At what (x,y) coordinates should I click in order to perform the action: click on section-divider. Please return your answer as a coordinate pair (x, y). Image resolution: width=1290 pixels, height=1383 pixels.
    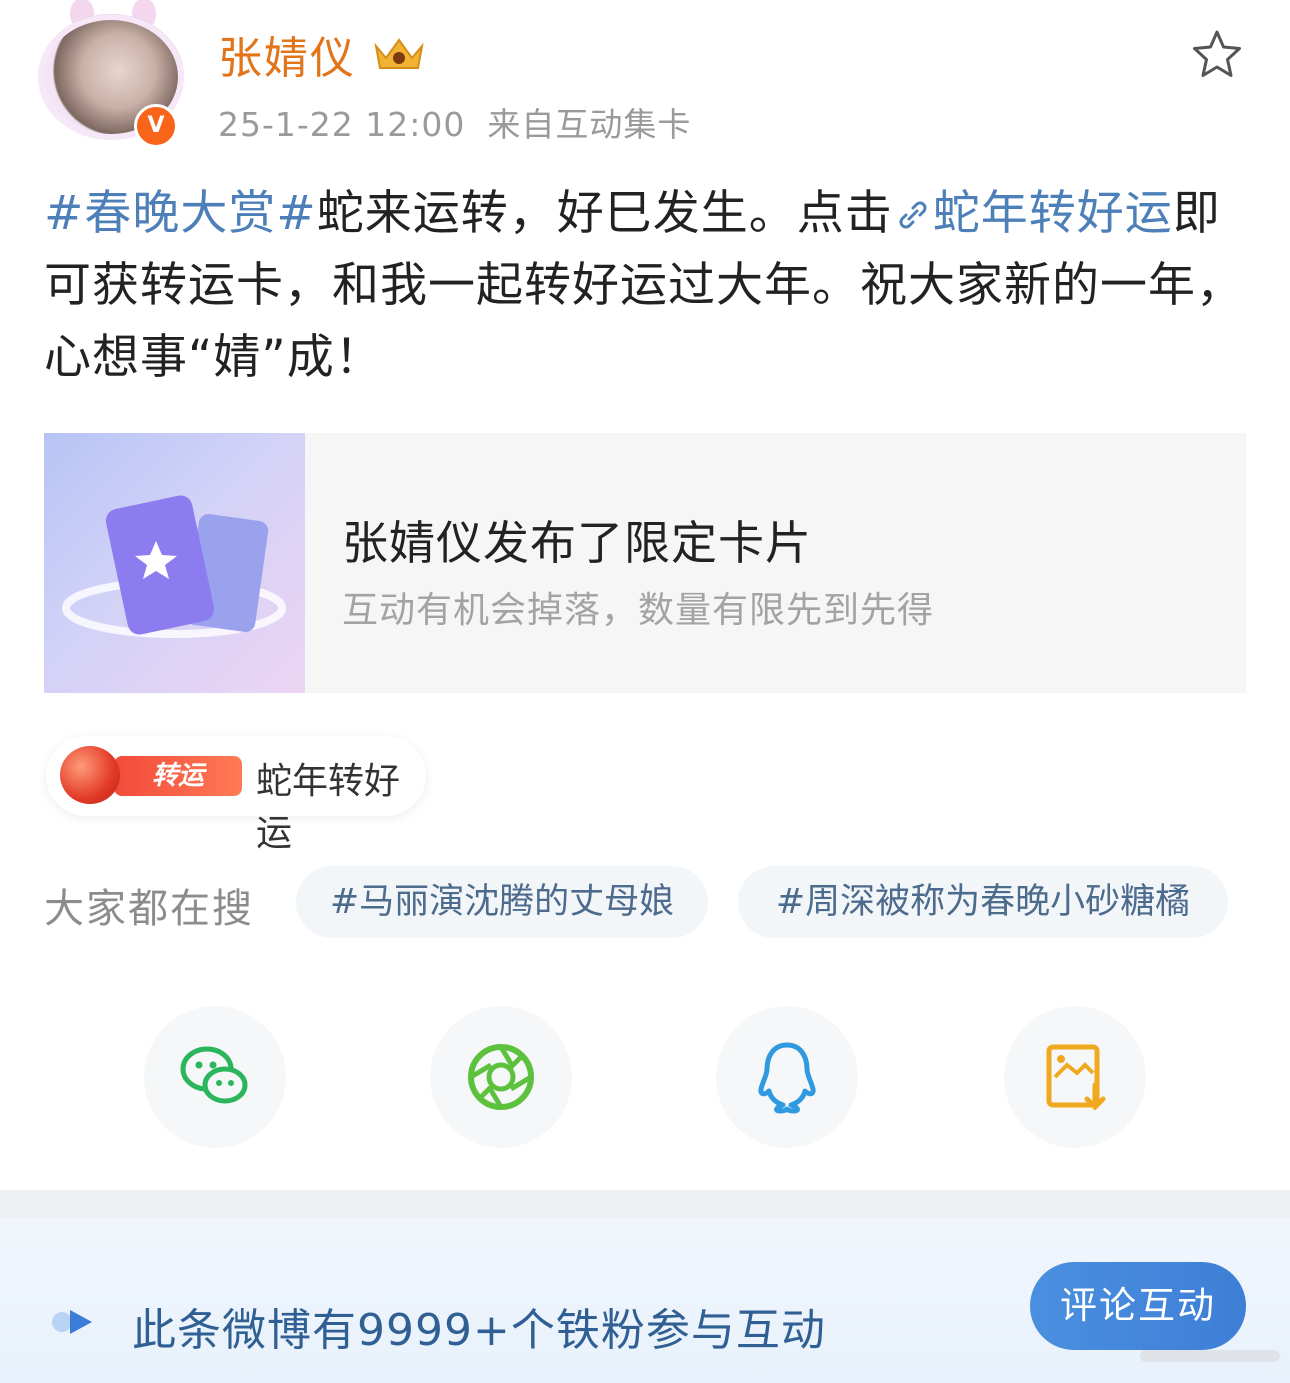
    Looking at the image, I should click on (645, 1204).